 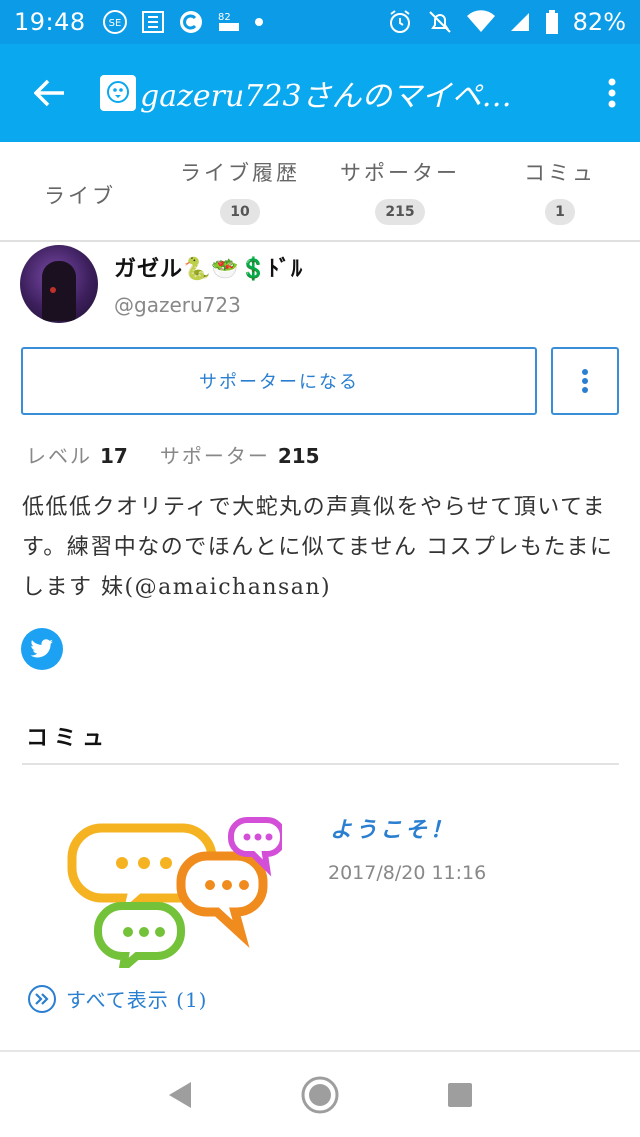 I want to click on moe-icon, so click(x=153, y=22).